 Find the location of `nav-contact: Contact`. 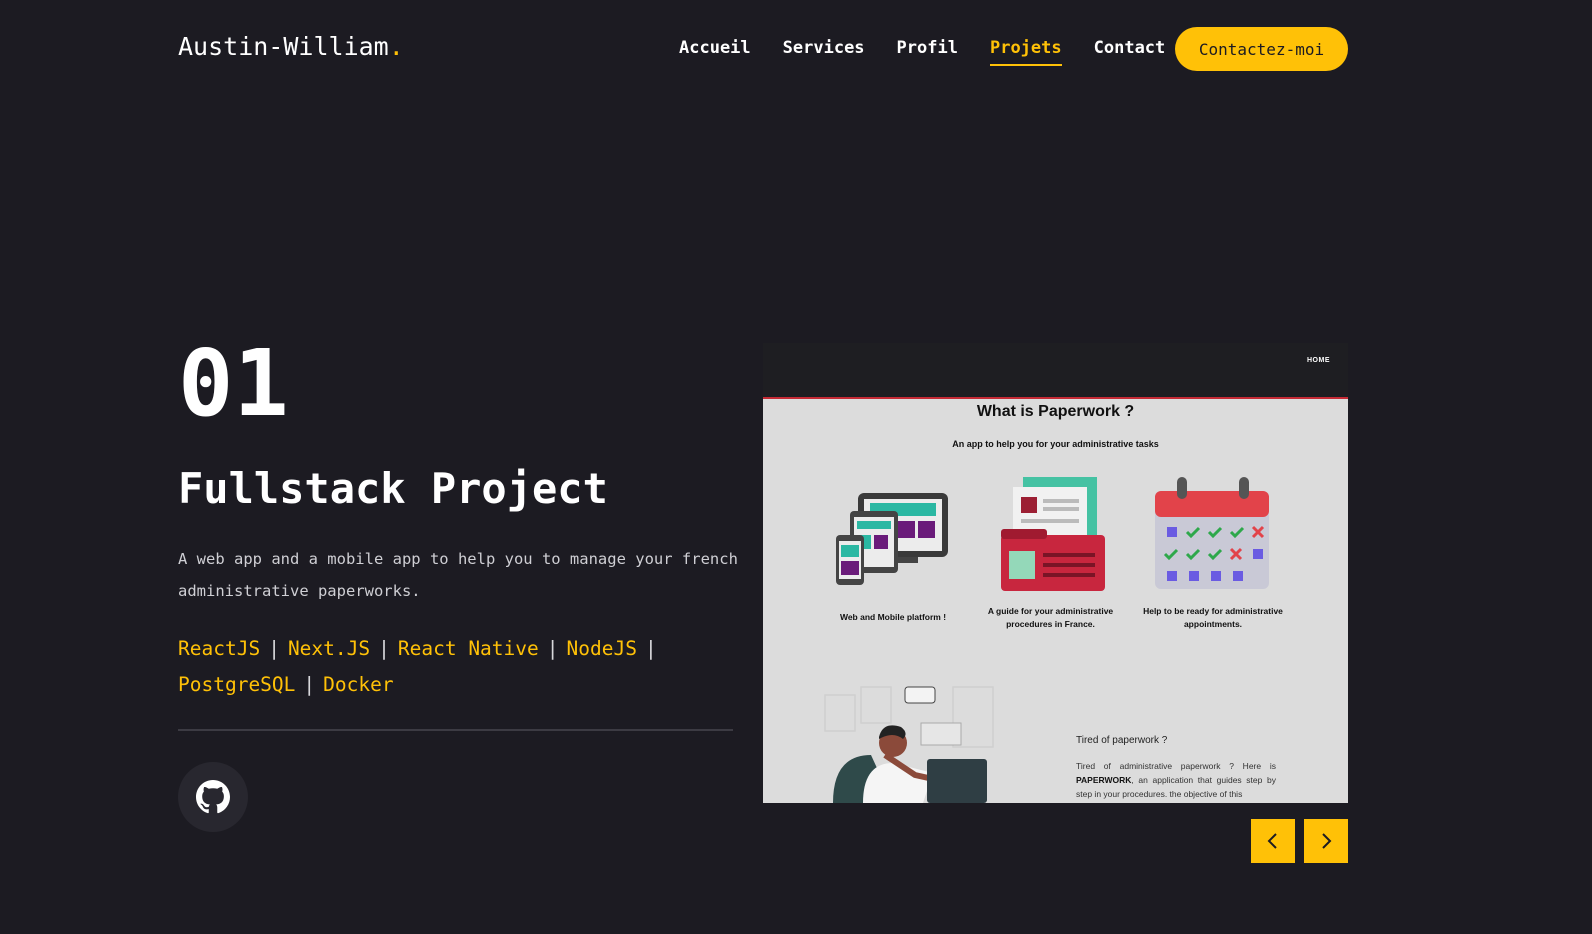

nav-contact: Contact is located at coordinates (1130, 52).